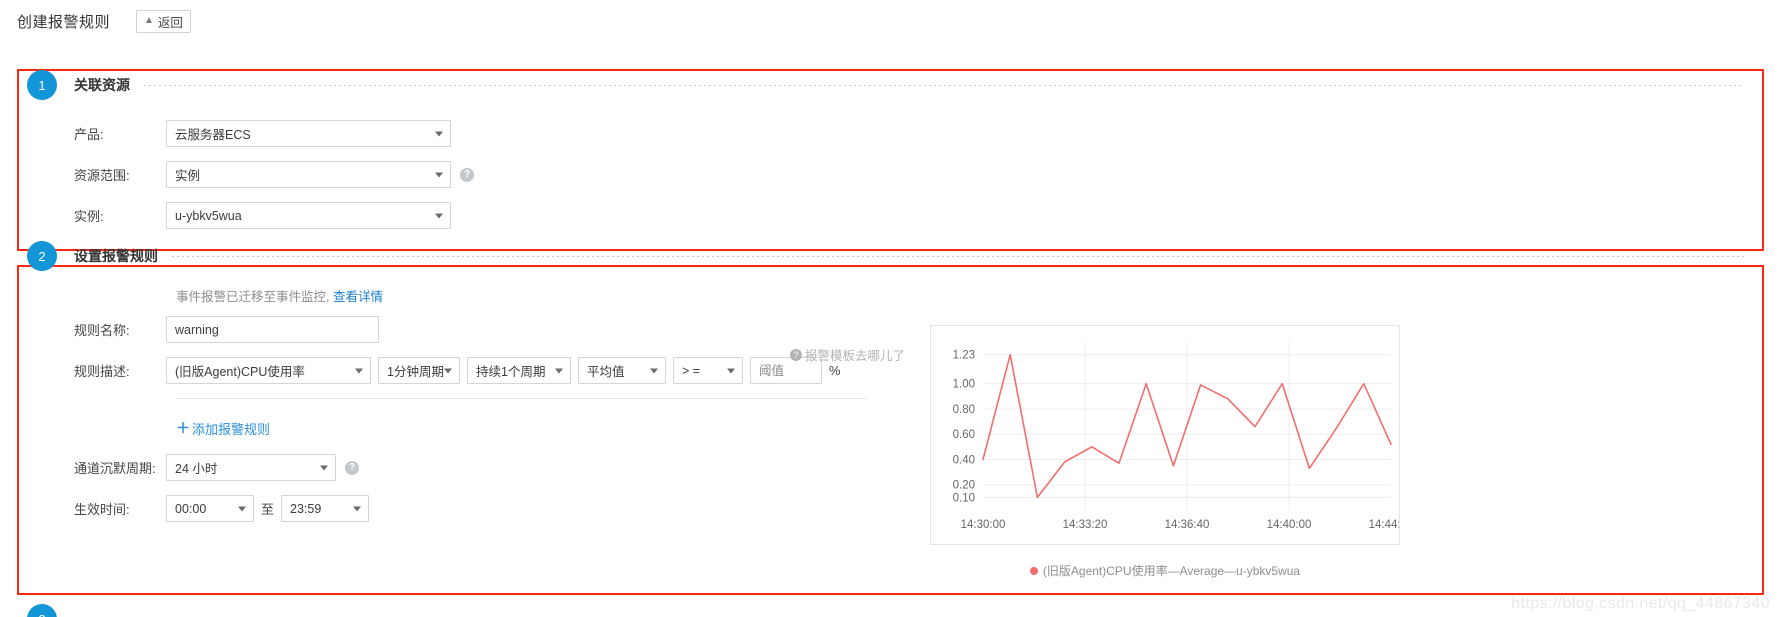 The width and height of the screenshot is (1780, 617). I want to click on product-select-value: 云服务器ECS, so click(213, 135).